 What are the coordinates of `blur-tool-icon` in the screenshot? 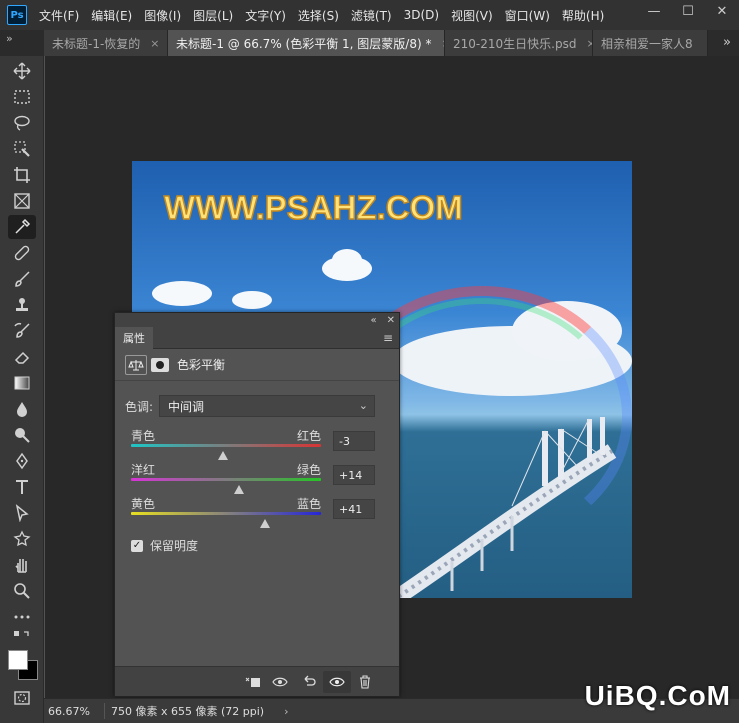 It's located at (22, 409).